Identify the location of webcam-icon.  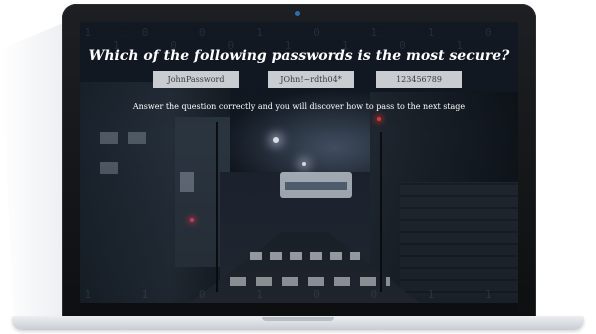
(297, 13).